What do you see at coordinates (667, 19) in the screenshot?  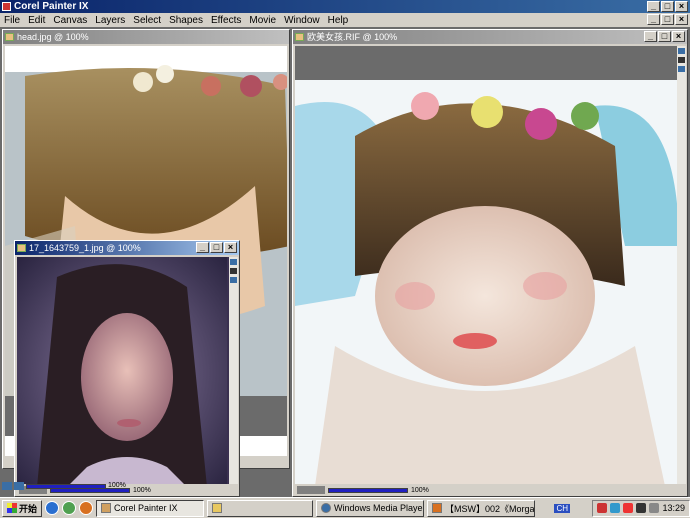 I see `mdi-restore-button: □` at bounding box center [667, 19].